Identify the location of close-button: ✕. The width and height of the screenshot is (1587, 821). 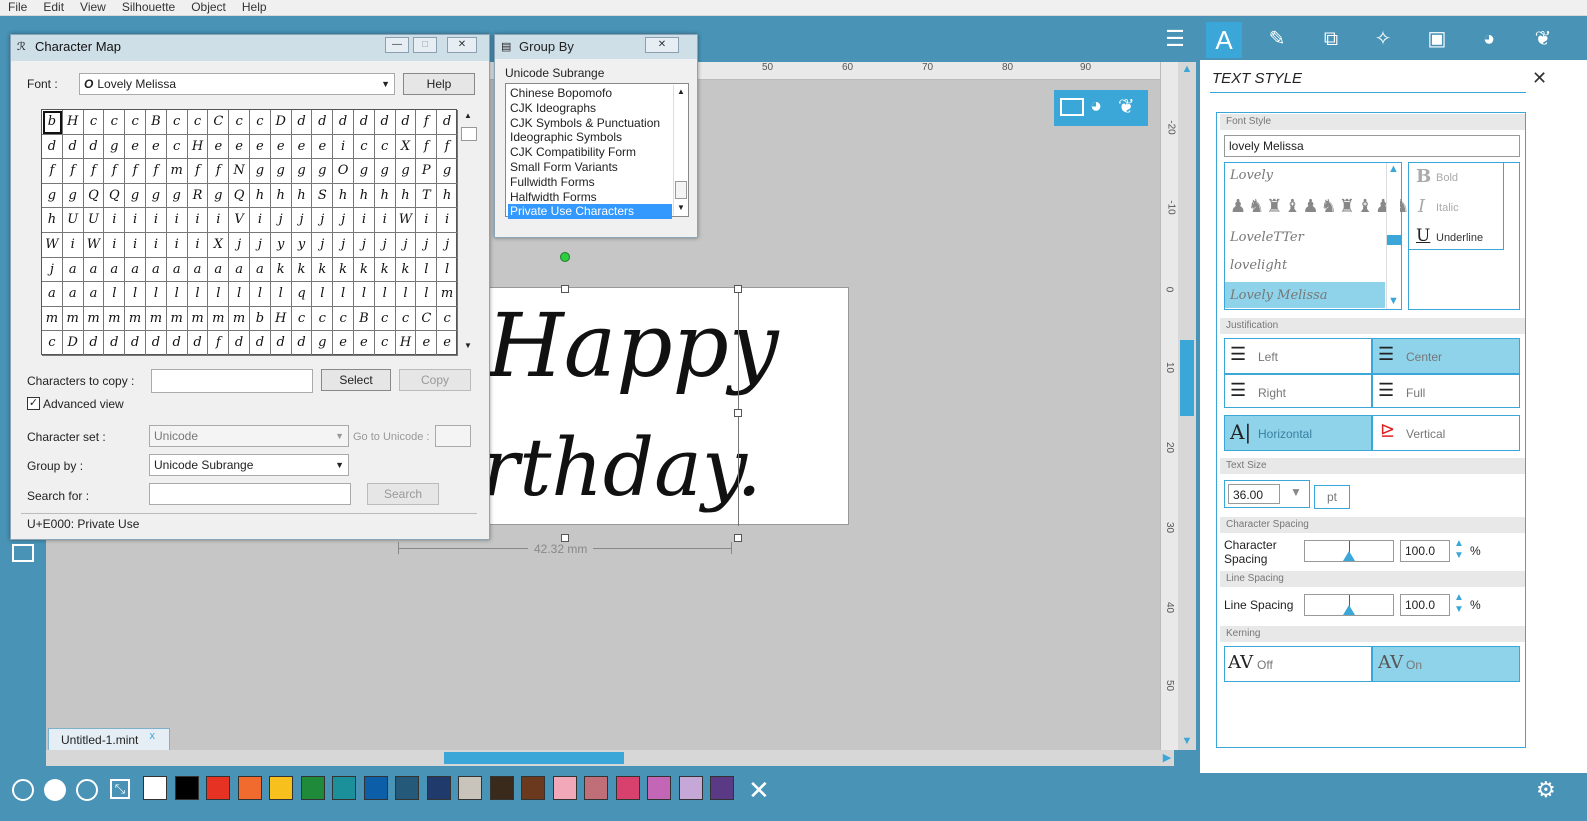
(462, 45).